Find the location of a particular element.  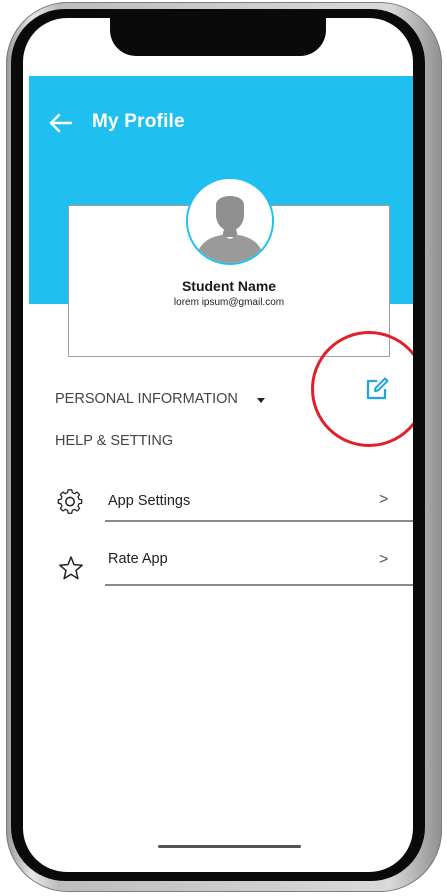

user-silhouette-icon is located at coordinates (230, 221).